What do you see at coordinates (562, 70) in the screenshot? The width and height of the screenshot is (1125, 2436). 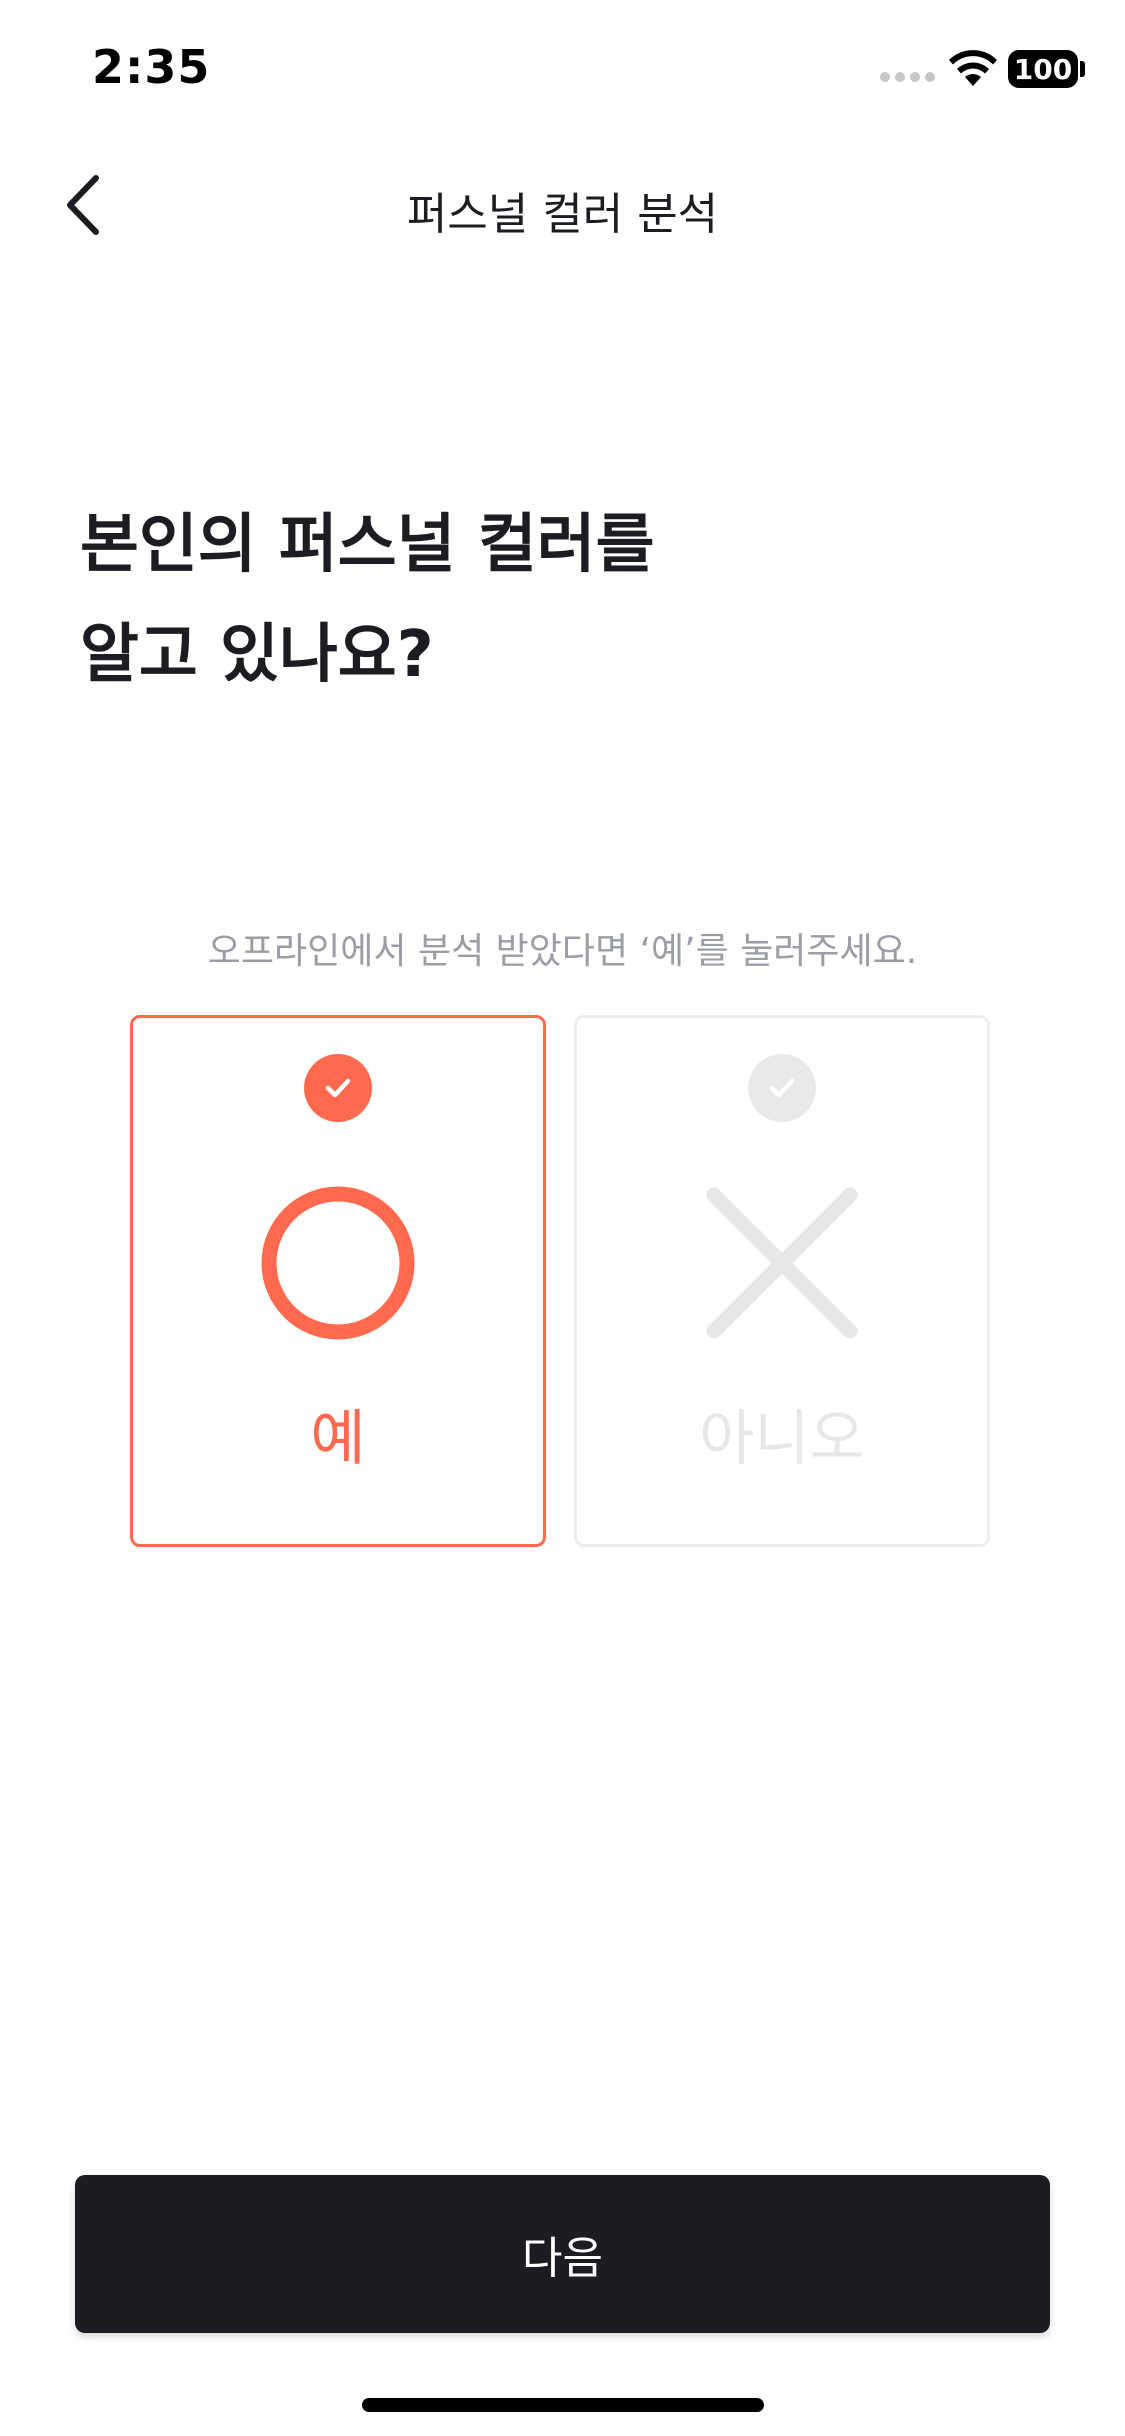 I see `status-bar: 2:35 100` at bounding box center [562, 70].